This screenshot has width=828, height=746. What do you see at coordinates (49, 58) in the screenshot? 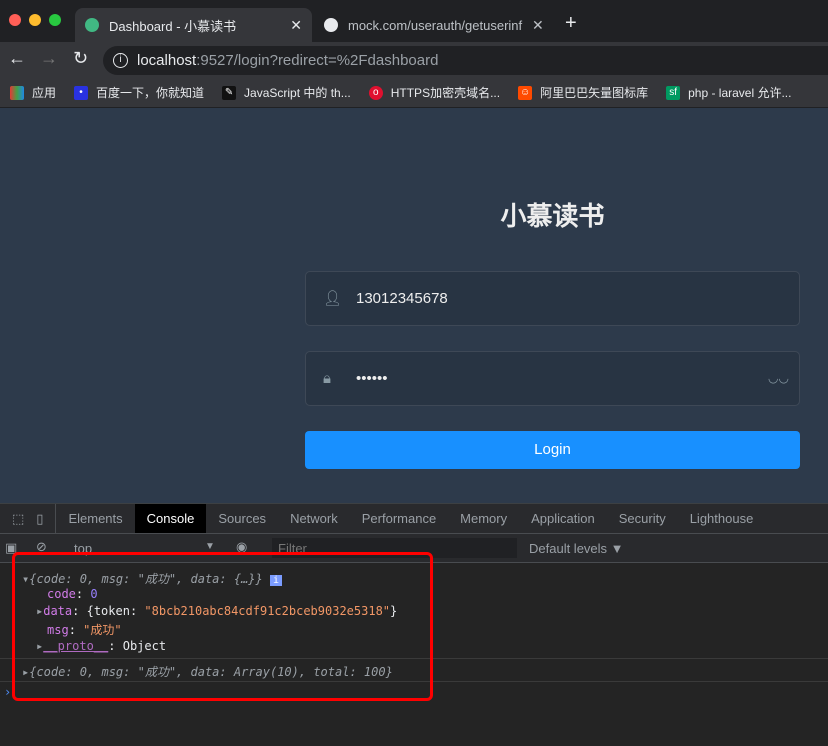
I see `forward-icon: →` at bounding box center [49, 58].